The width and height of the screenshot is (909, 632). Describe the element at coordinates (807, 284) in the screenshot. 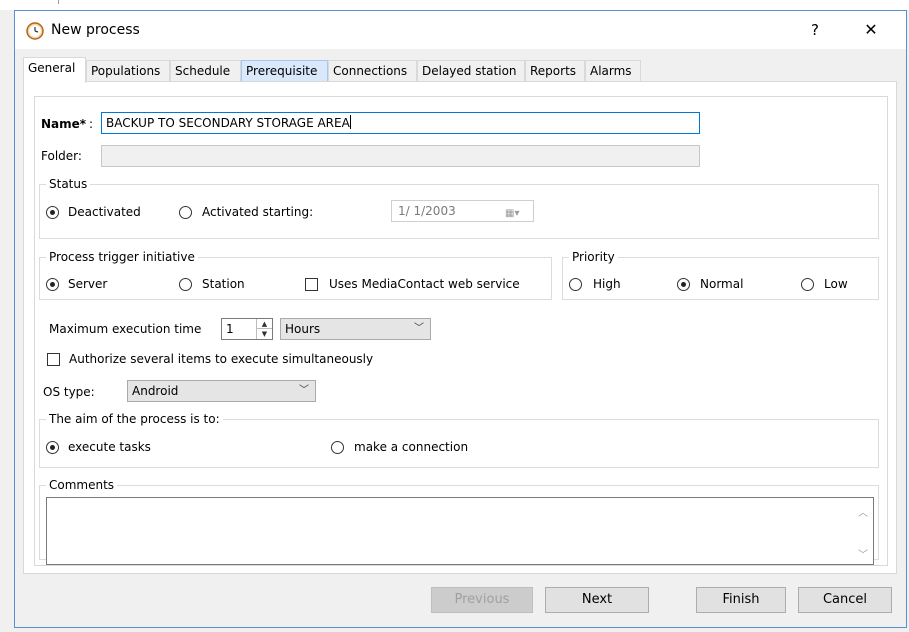

I see `priority-low-radio` at that location.